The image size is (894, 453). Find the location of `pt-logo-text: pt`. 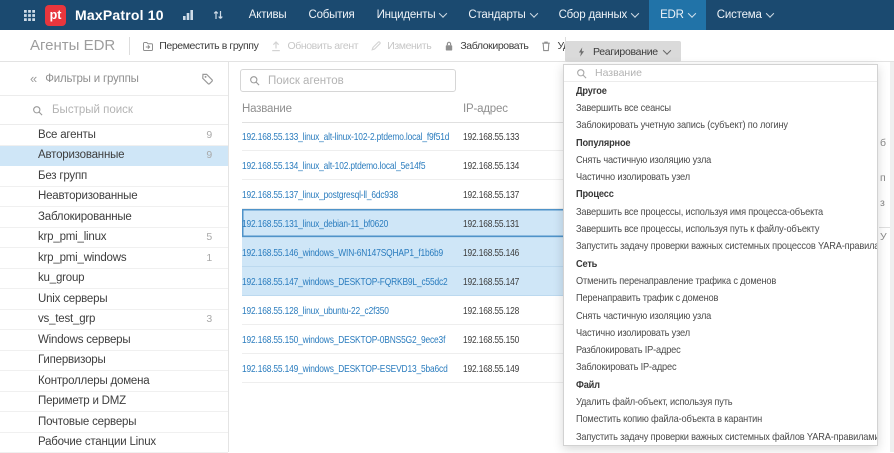

pt-logo-text: pt is located at coordinates (56, 15).